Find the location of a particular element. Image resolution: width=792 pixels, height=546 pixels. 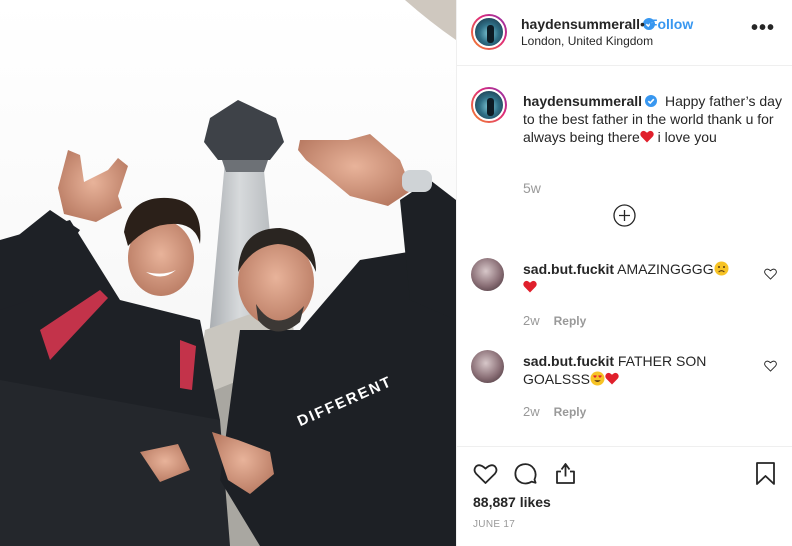

caption-avatar is located at coordinates (489, 105).